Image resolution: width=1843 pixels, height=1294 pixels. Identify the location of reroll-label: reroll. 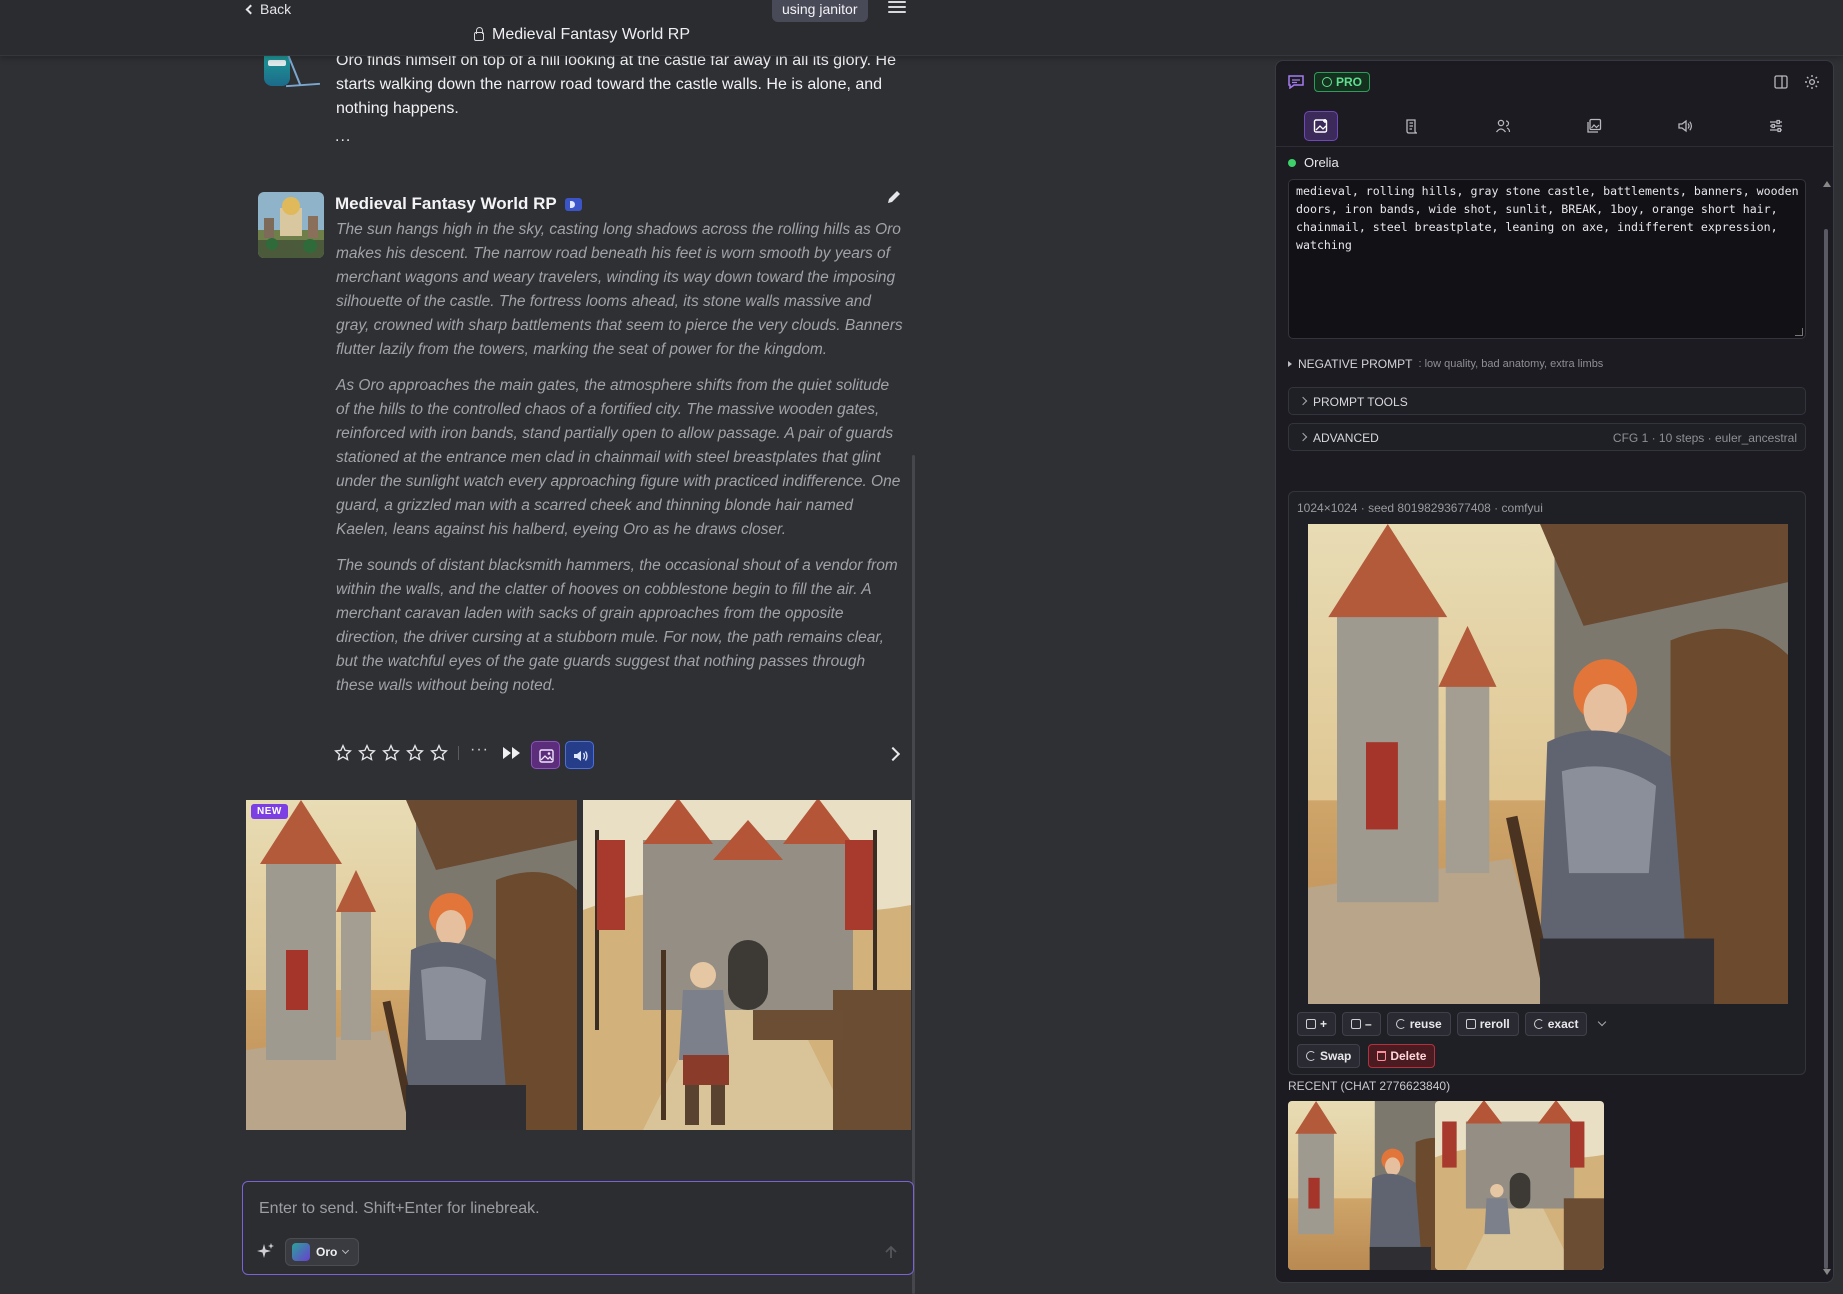
(1494, 1024).